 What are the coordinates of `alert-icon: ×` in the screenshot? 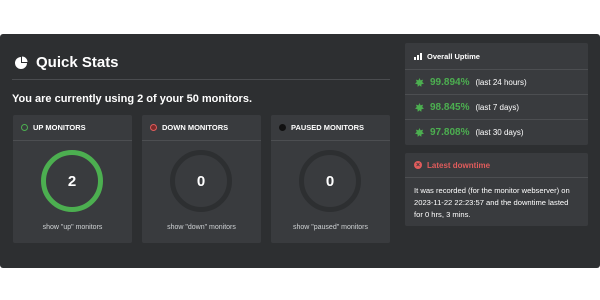 It's located at (418, 165).